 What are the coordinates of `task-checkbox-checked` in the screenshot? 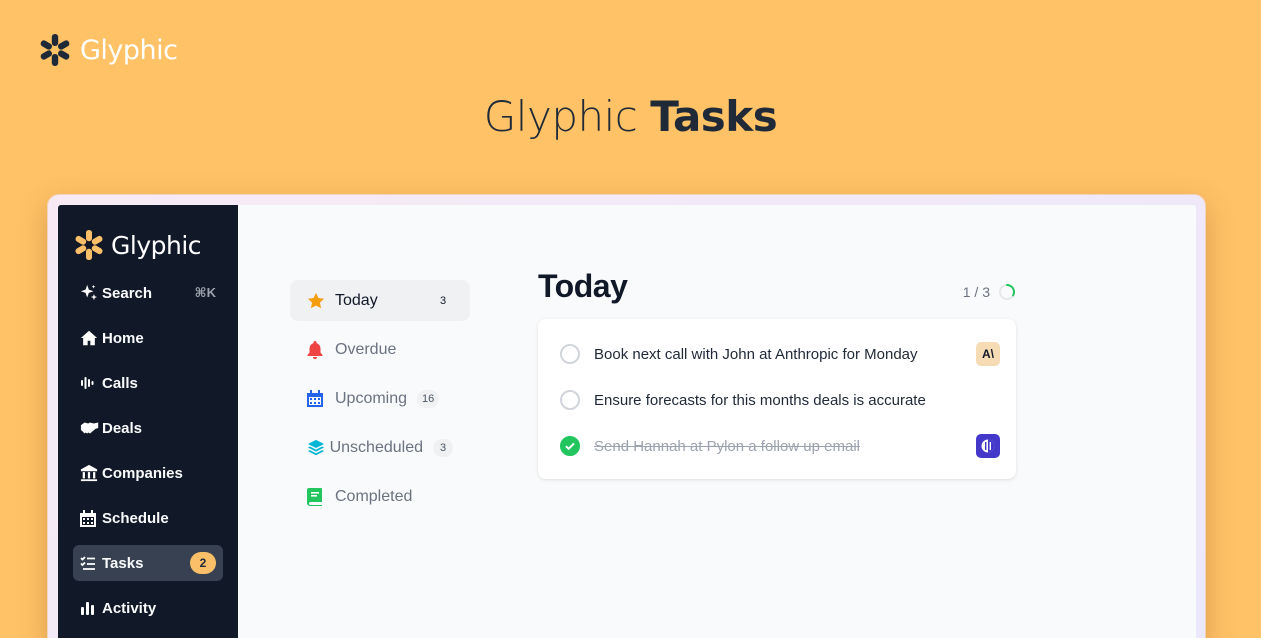 It's located at (570, 446).